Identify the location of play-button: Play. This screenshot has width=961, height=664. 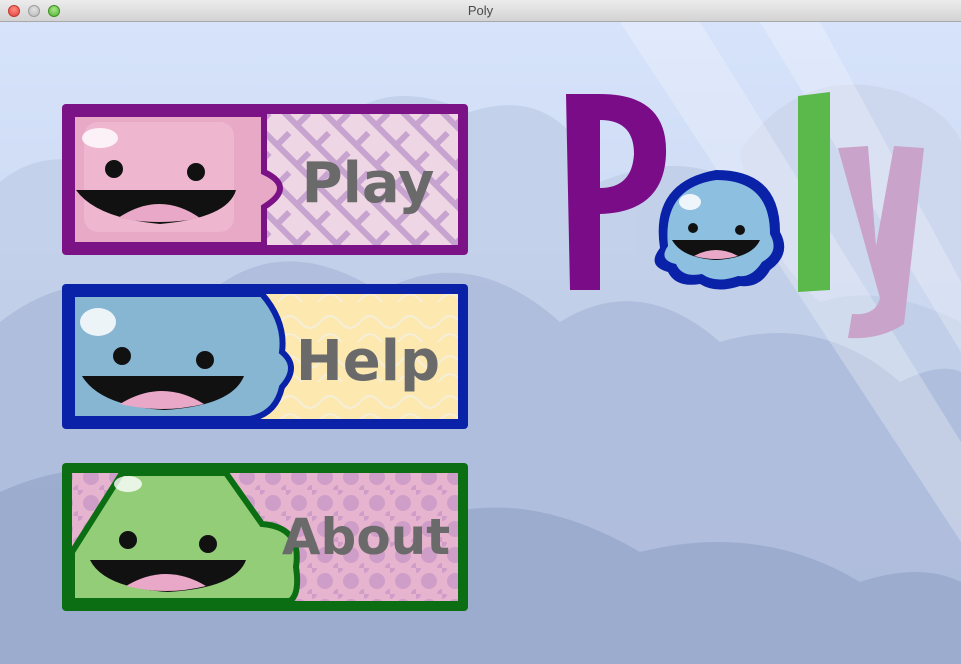
(265, 179).